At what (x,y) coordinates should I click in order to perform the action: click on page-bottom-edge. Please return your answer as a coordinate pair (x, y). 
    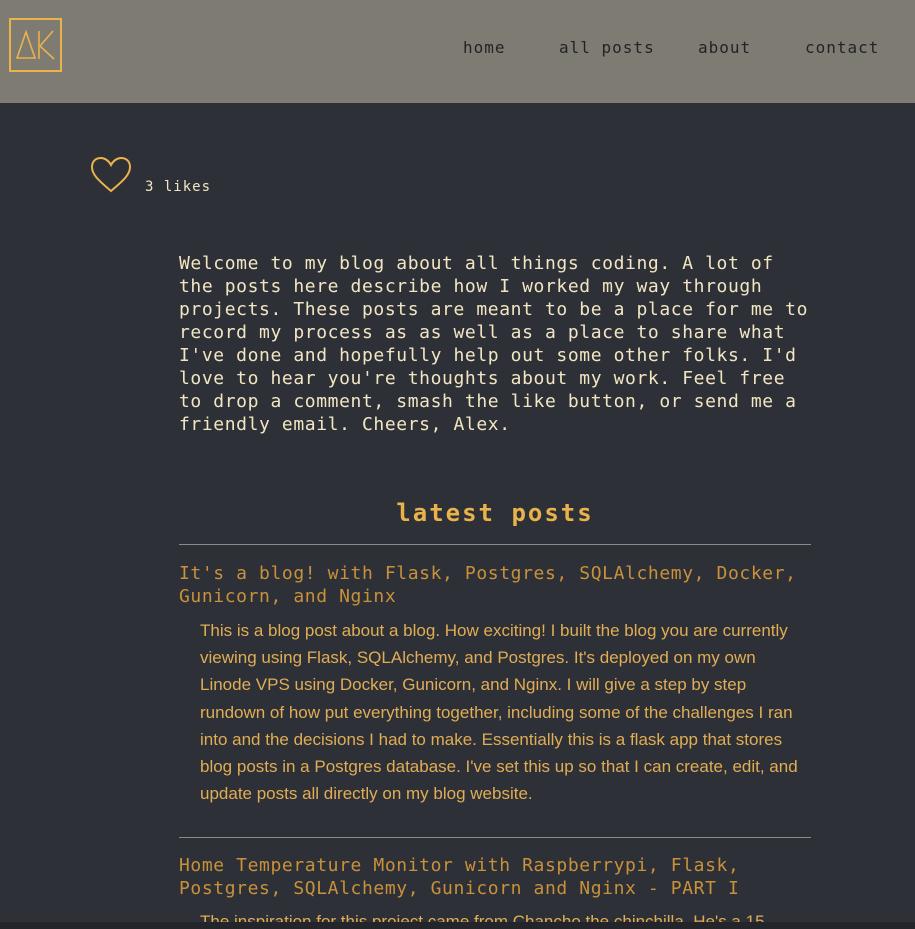
    Looking at the image, I should click on (457, 925).